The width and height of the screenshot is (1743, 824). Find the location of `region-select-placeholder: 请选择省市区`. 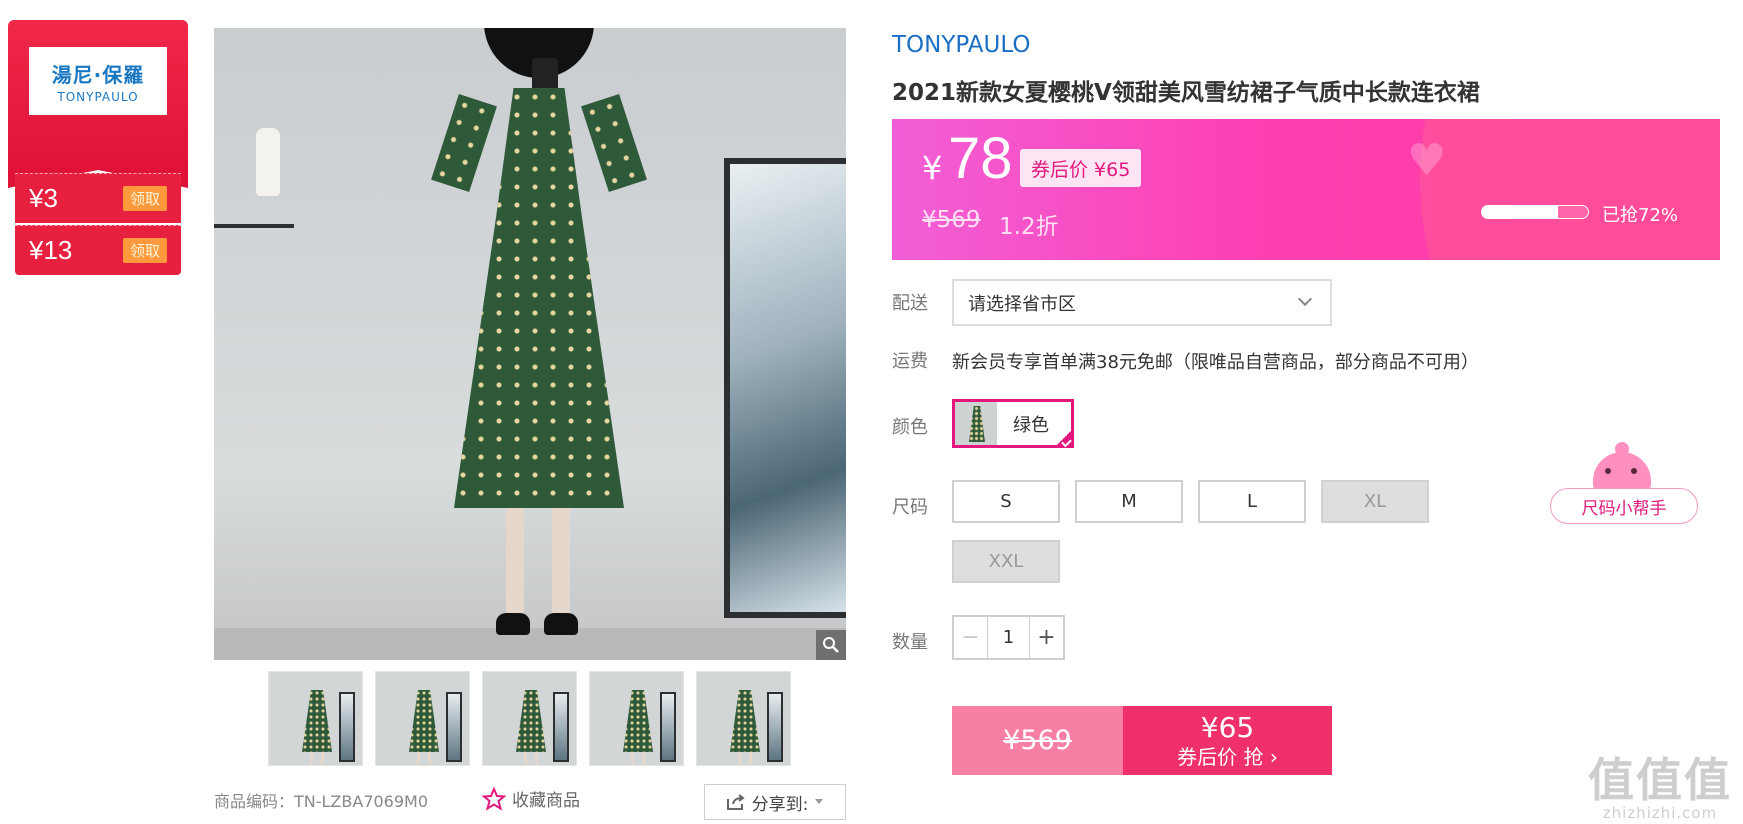

region-select-placeholder: 请选择省市区 is located at coordinates (1022, 304).